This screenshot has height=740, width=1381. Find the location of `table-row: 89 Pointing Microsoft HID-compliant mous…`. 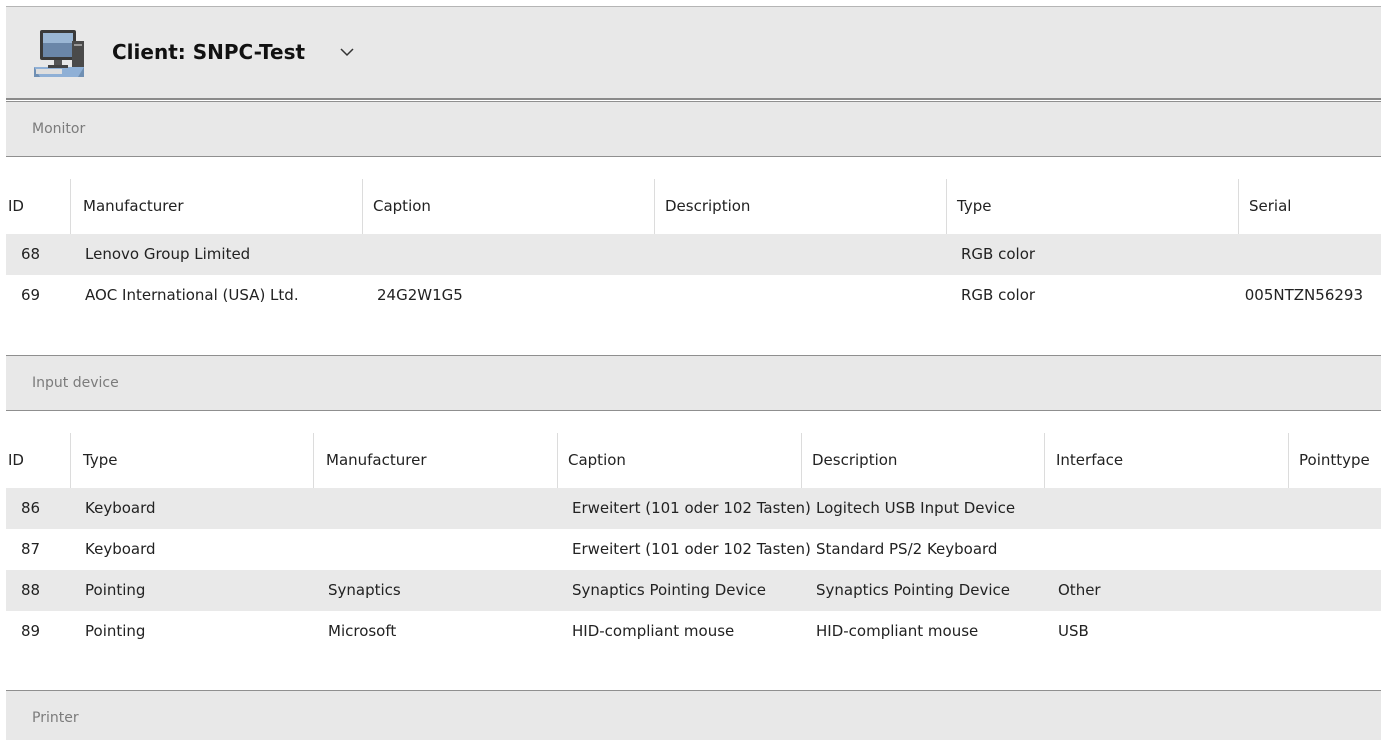

table-row: 89 Pointing Microsoft HID-compliant mous… is located at coordinates (693, 631).